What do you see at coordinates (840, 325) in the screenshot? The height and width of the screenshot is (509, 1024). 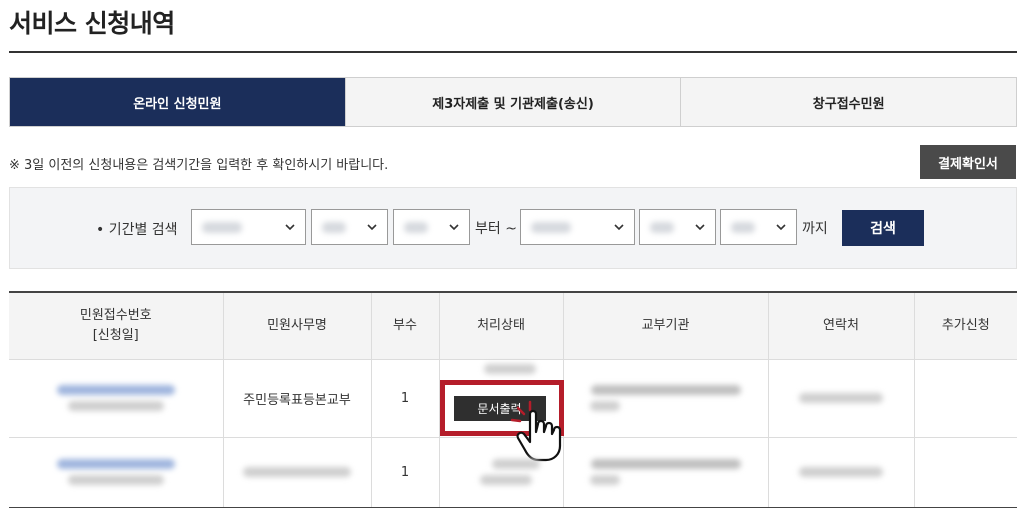 I see `header-contact: 연락처` at bounding box center [840, 325].